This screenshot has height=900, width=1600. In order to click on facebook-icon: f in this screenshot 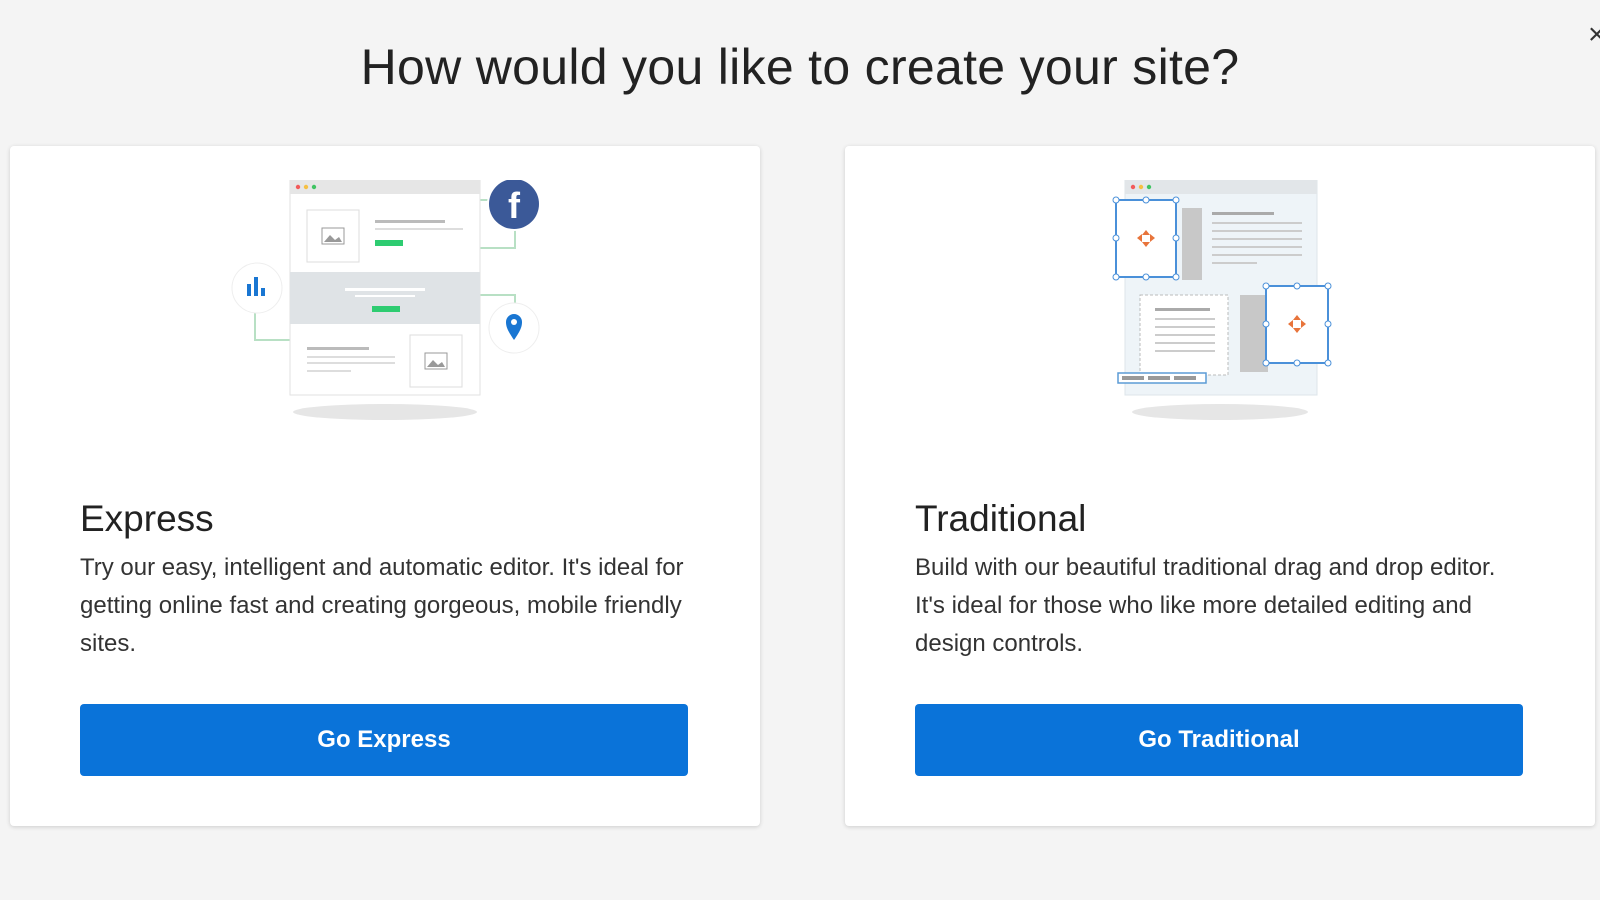, I will do `click(514, 205)`.